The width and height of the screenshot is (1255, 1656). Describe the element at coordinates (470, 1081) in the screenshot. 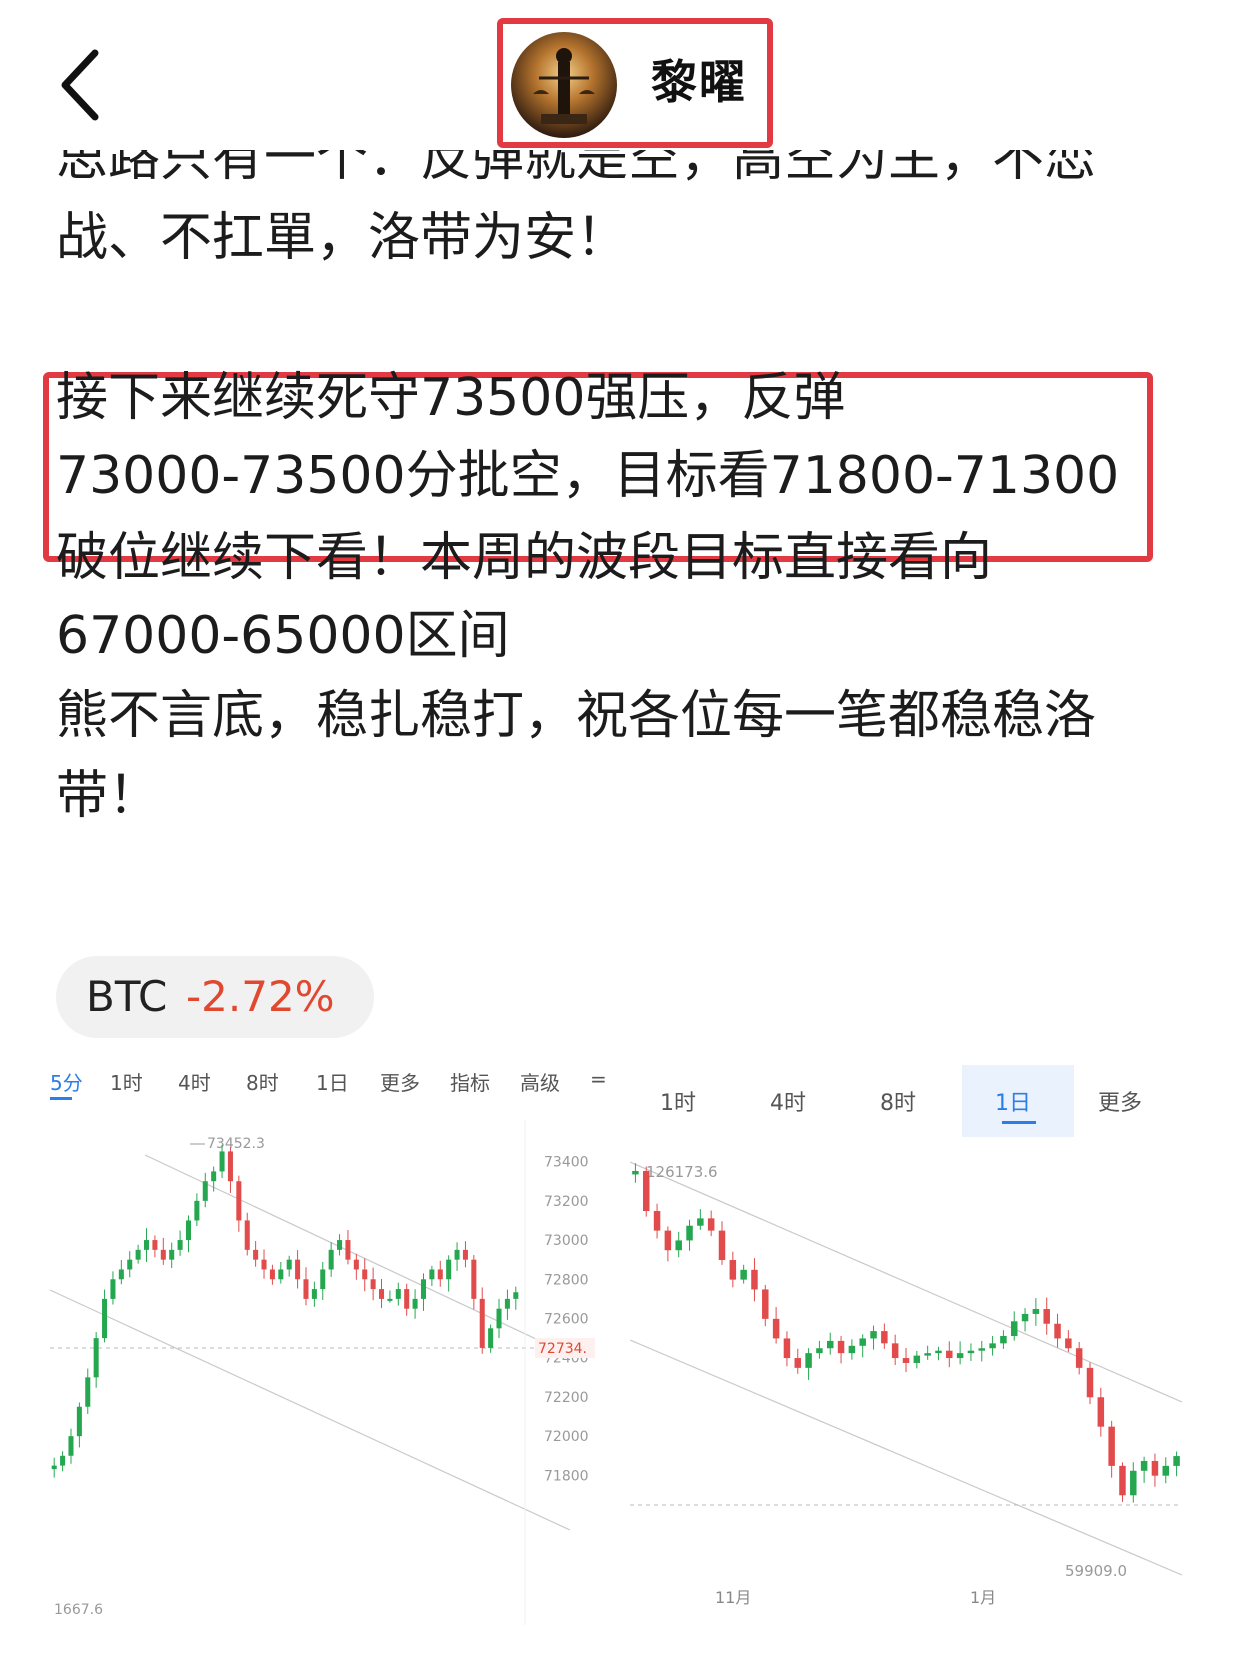

I see `tab-indicators: 指标` at that location.